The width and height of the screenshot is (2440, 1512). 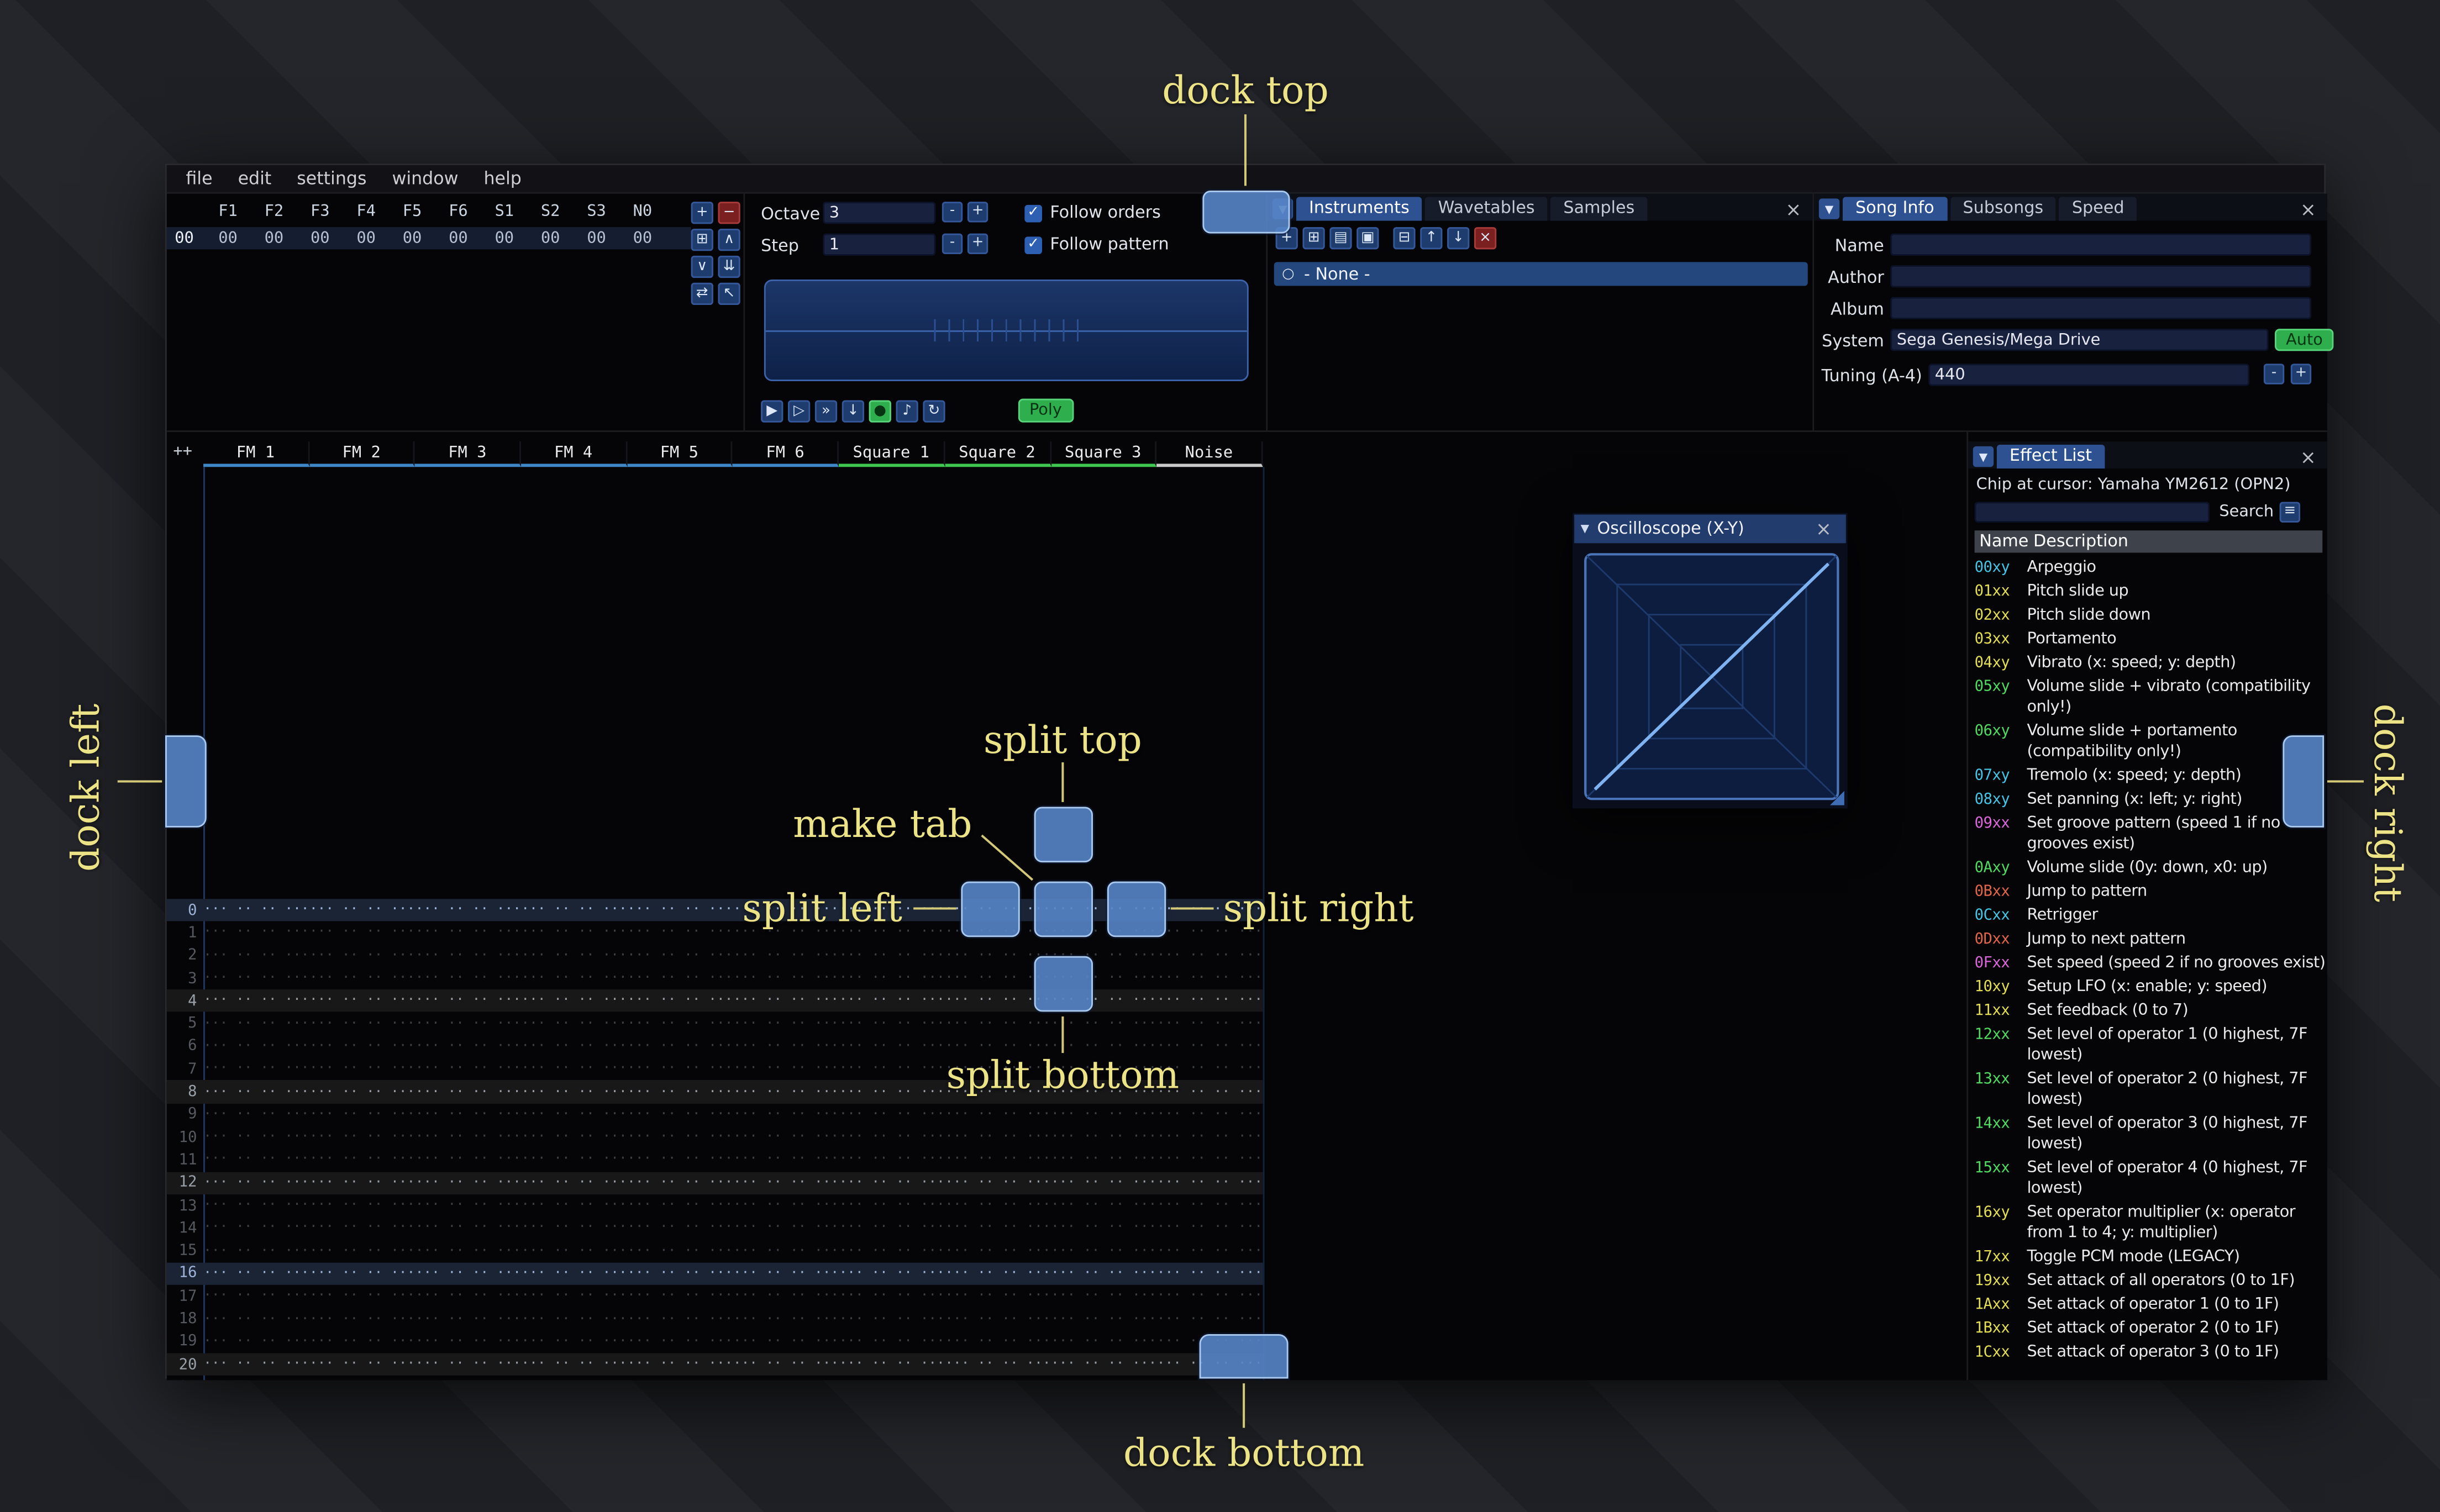 What do you see at coordinates (255, 179) in the screenshot?
I see `menu-edit: edit` at bounding box center [255, 179].